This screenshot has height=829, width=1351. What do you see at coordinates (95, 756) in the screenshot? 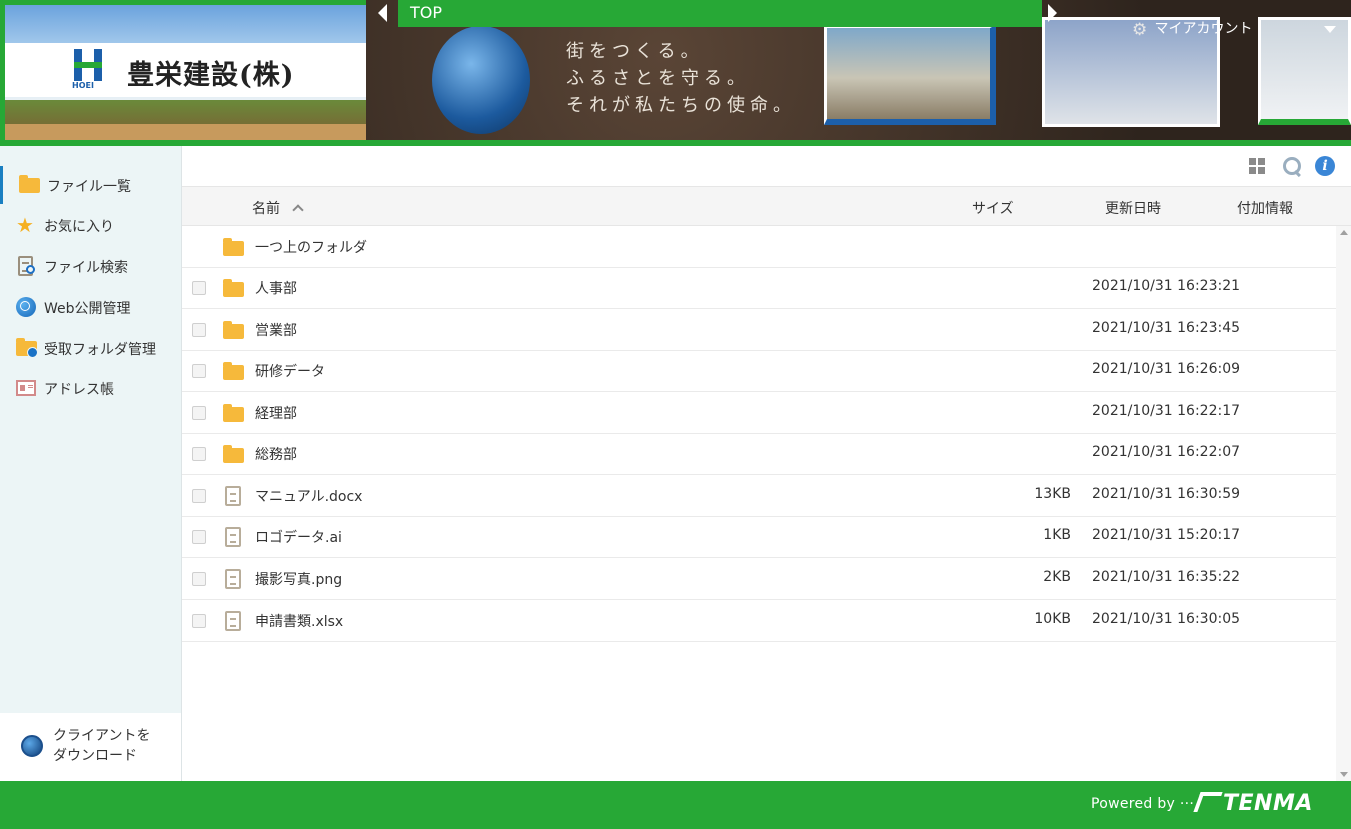
I see `download-label-line-2: ダウンロード` at bounding box center [95, 756].